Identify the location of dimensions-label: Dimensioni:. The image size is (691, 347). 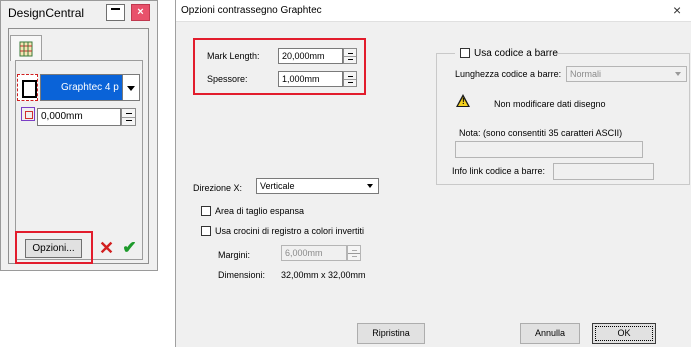
(242, 275).